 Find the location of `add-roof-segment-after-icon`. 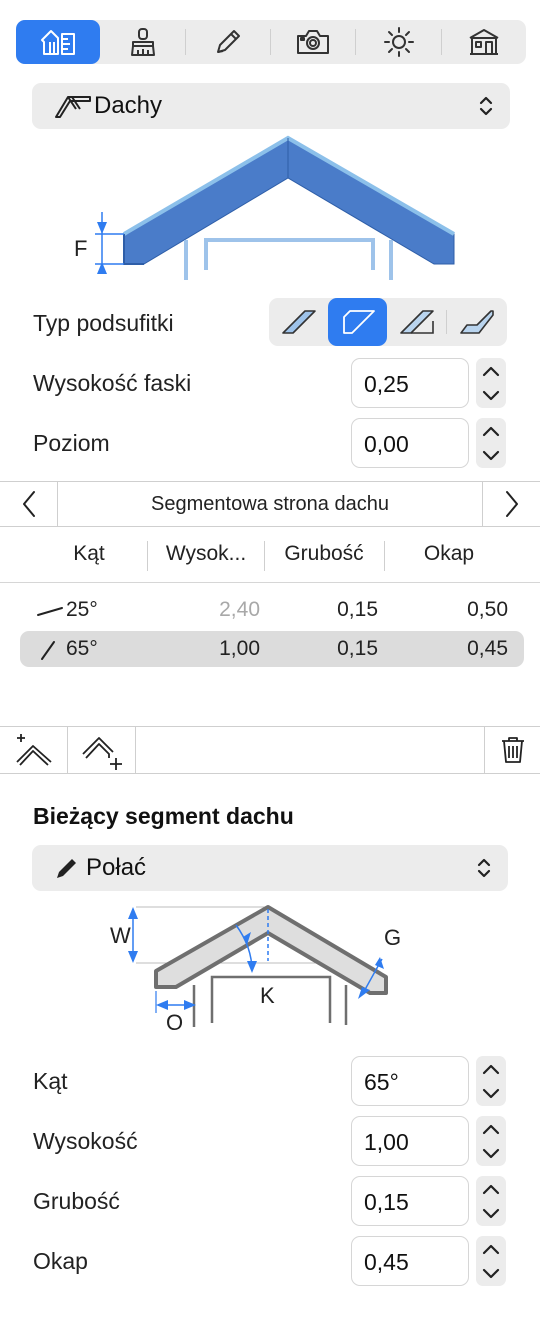

add-roof-segment-after-icon is located at coordinates (101, 753).